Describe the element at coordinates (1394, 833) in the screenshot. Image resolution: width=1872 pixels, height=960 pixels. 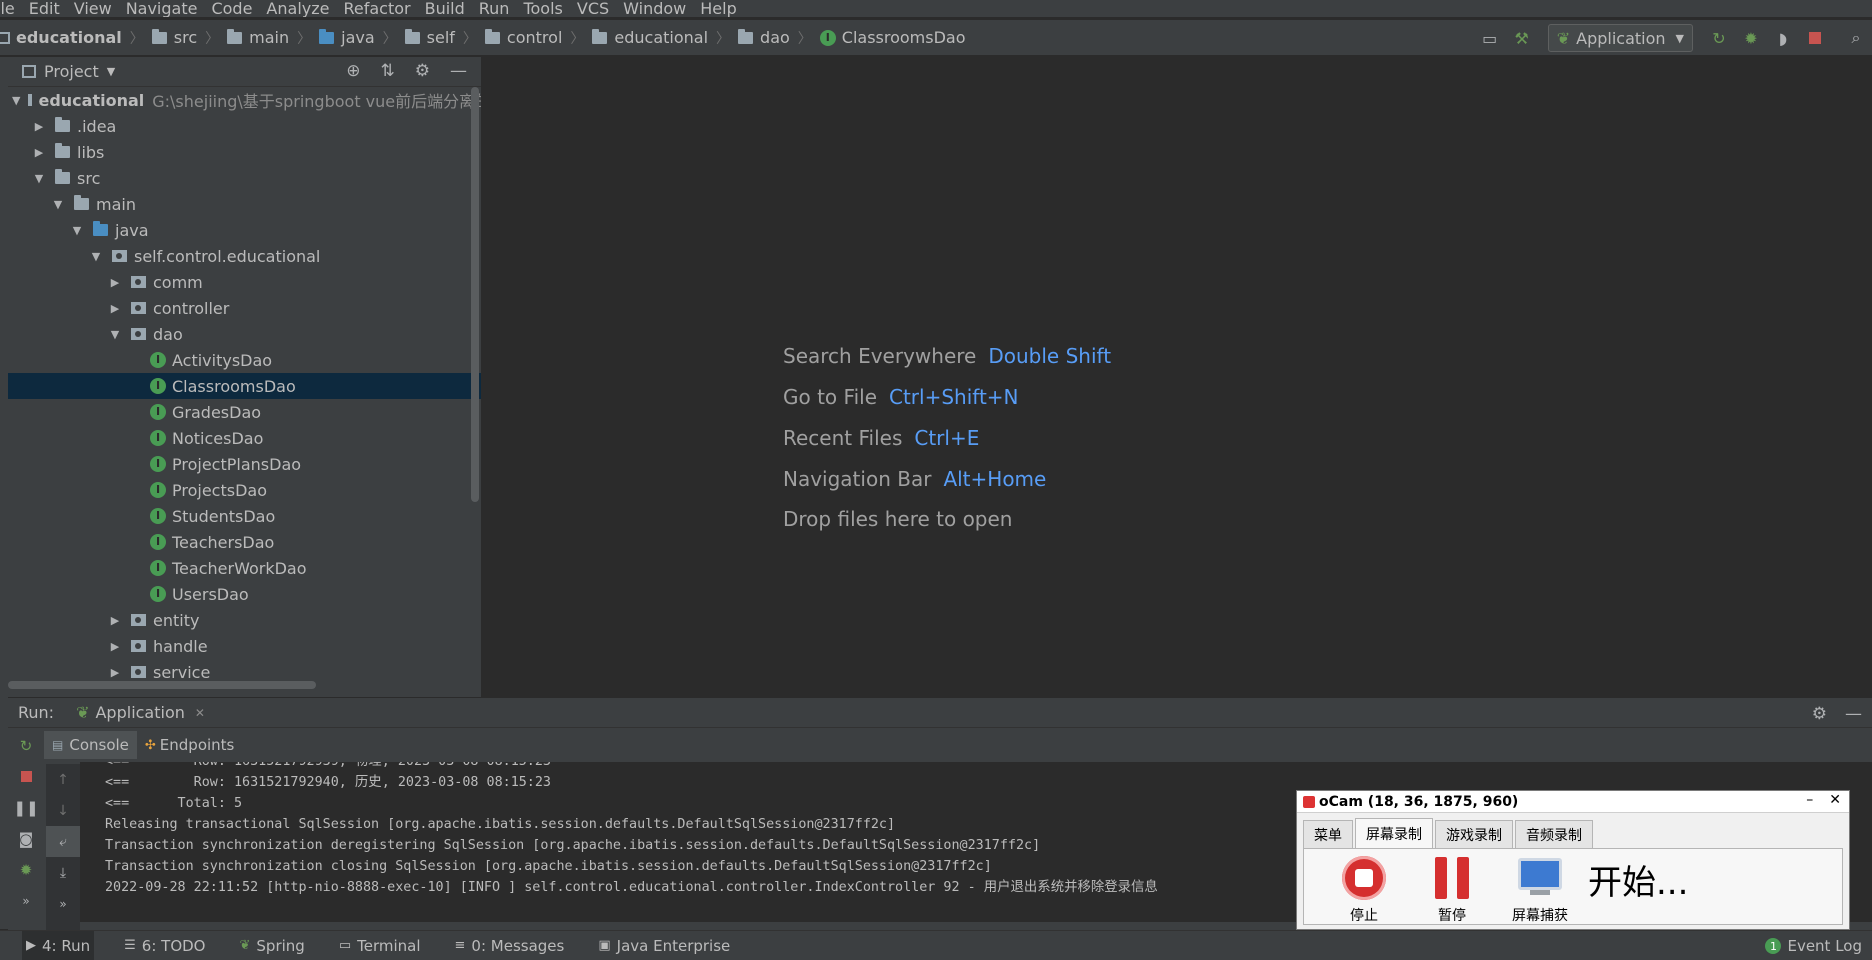
I see `ocam-tab-screen-record: 屏幕录制` at that location.